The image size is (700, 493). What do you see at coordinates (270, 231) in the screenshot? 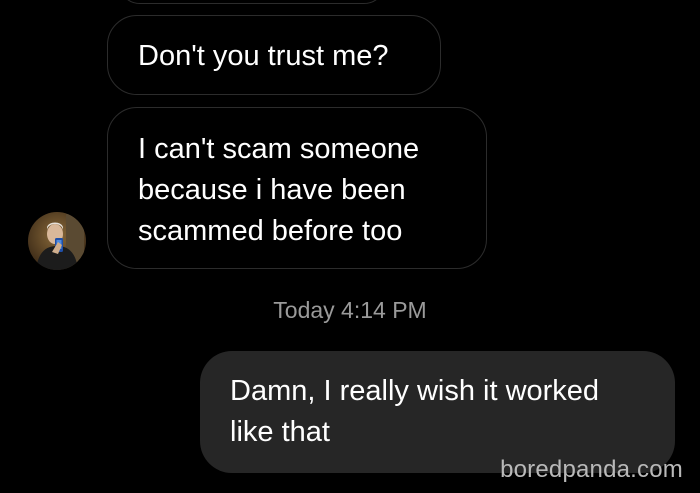
I see `message-text-line: scammed before too` at bounding box center [270, 231].